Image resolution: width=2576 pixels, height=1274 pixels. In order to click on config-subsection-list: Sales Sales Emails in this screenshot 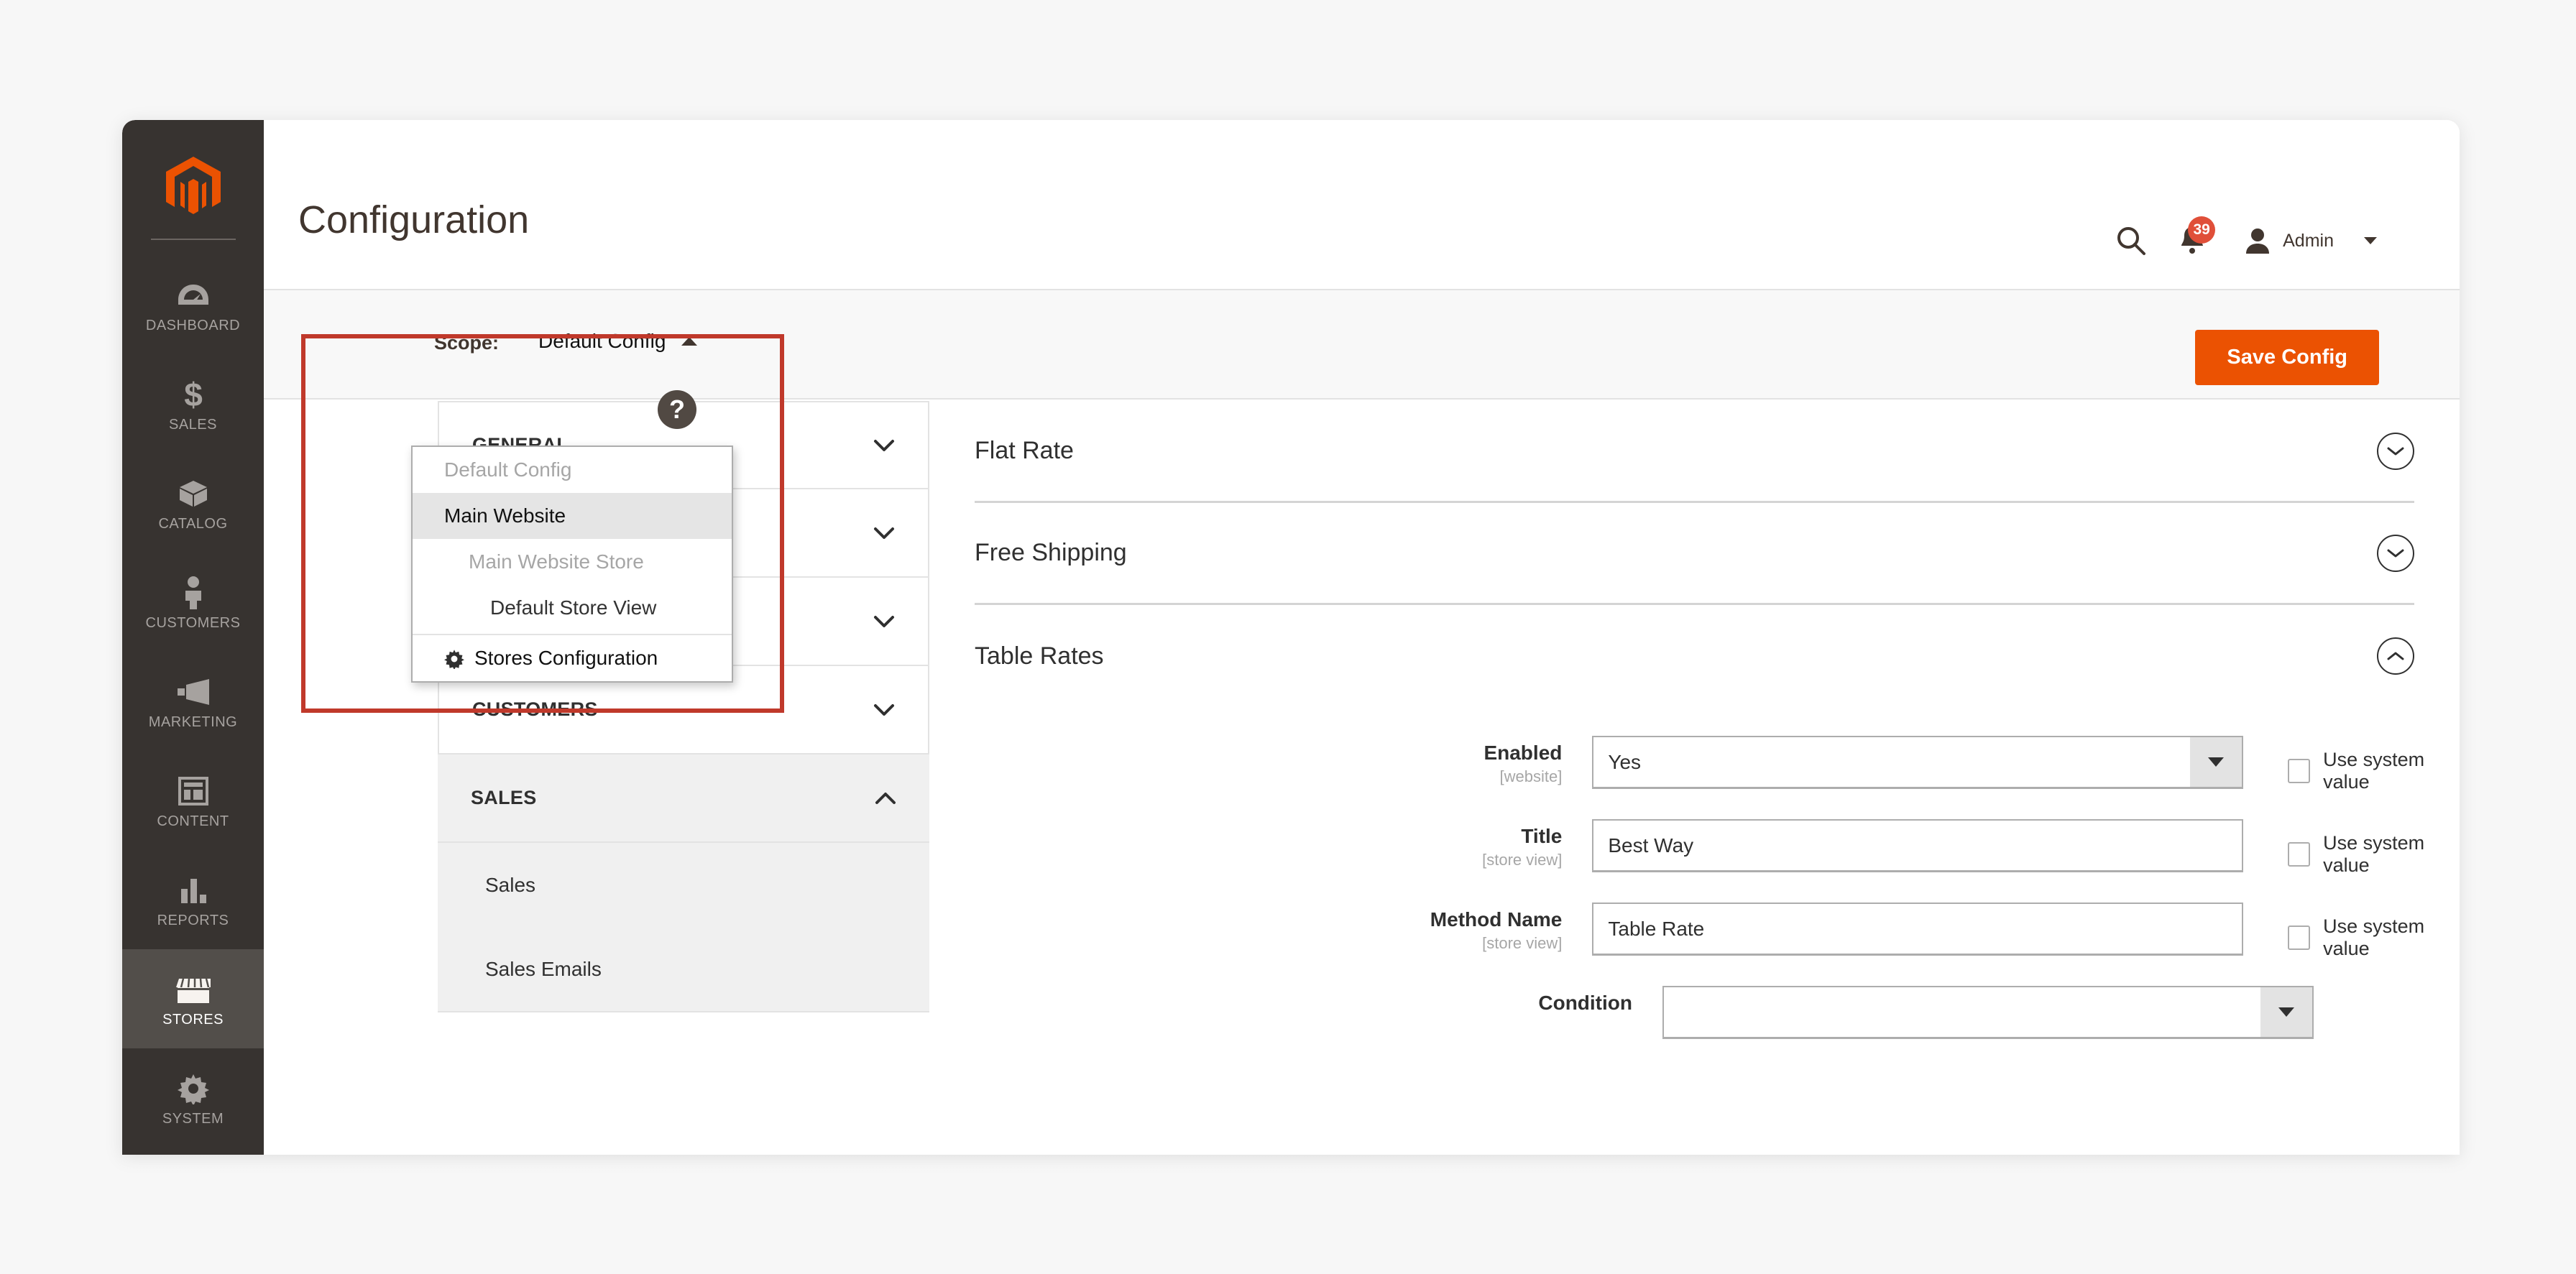, I will do `click(683, 927)`.